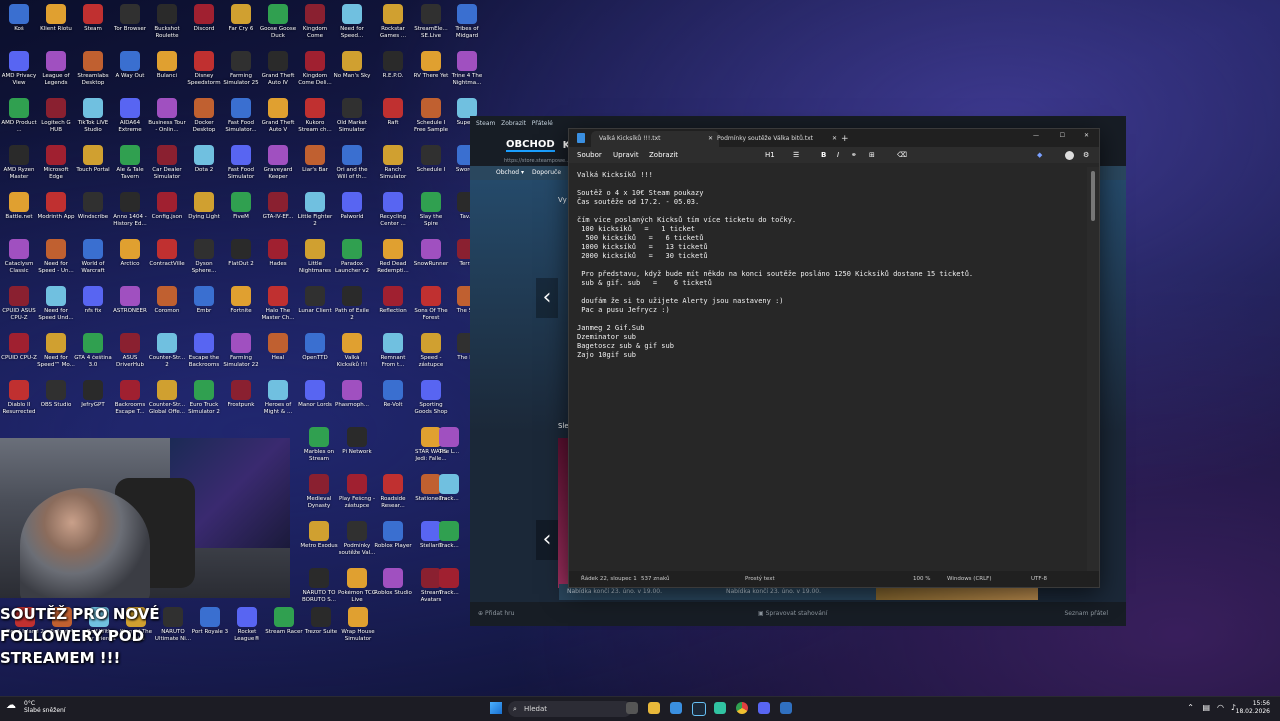  What do you see at coordinates (770, 155) in the screenshot?
I see `heading-dropdown: H1` at bounding box center [770, 155].